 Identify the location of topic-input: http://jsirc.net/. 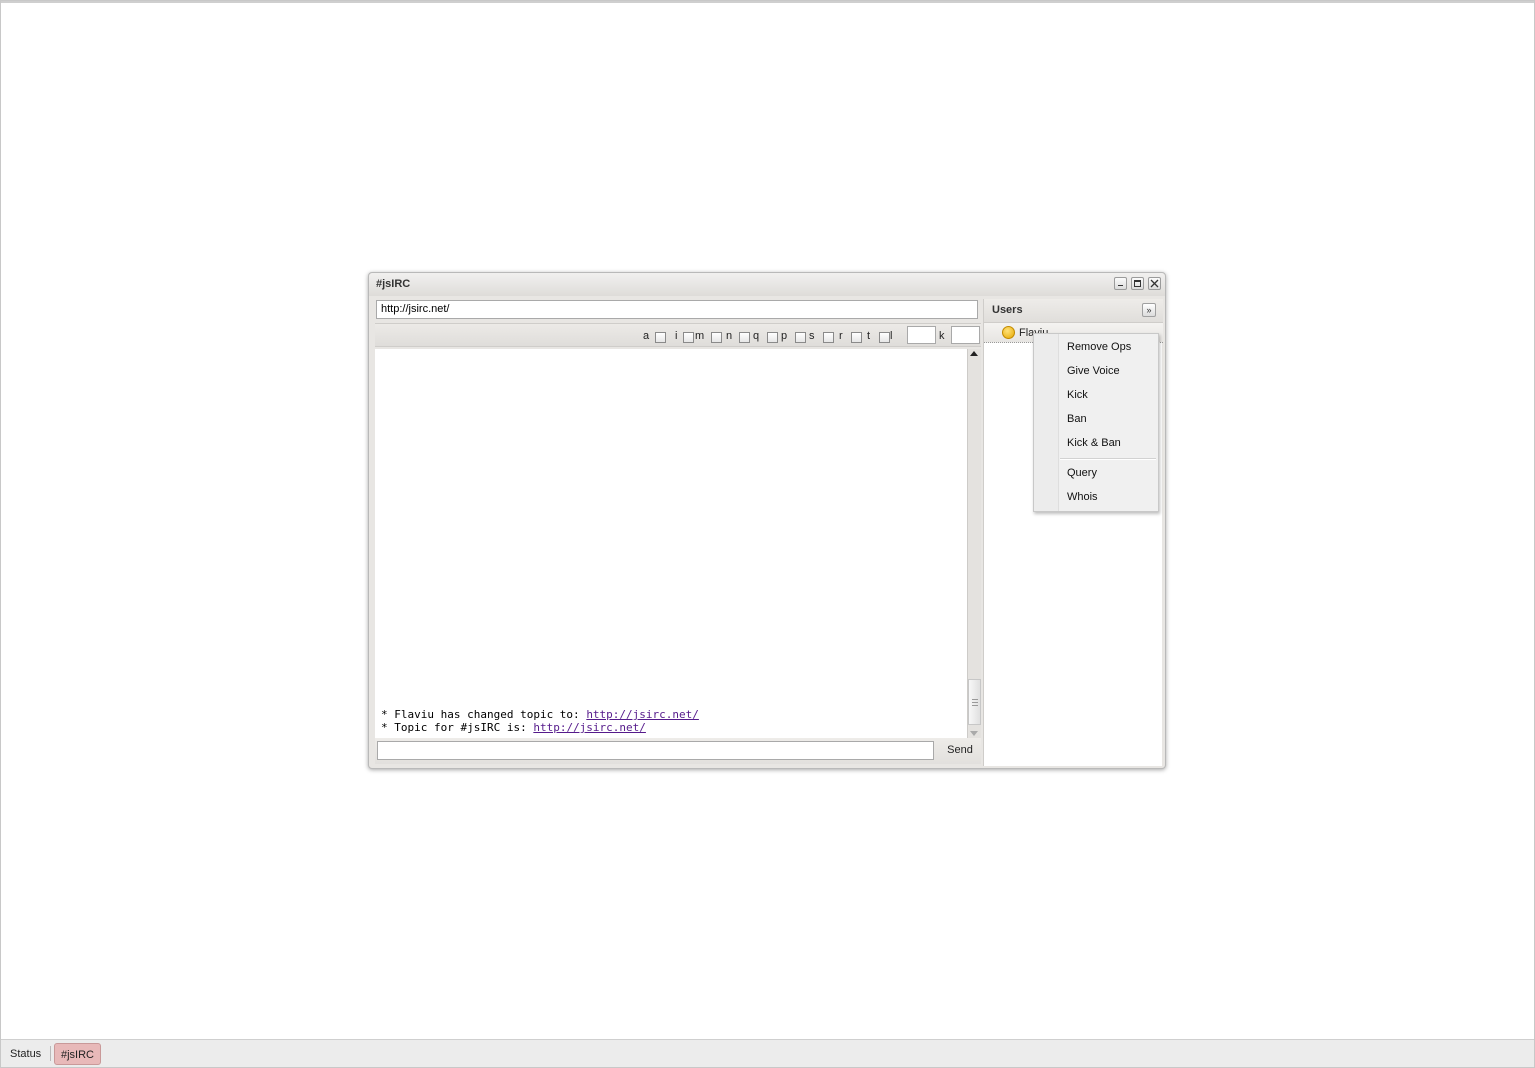
(677, 309).